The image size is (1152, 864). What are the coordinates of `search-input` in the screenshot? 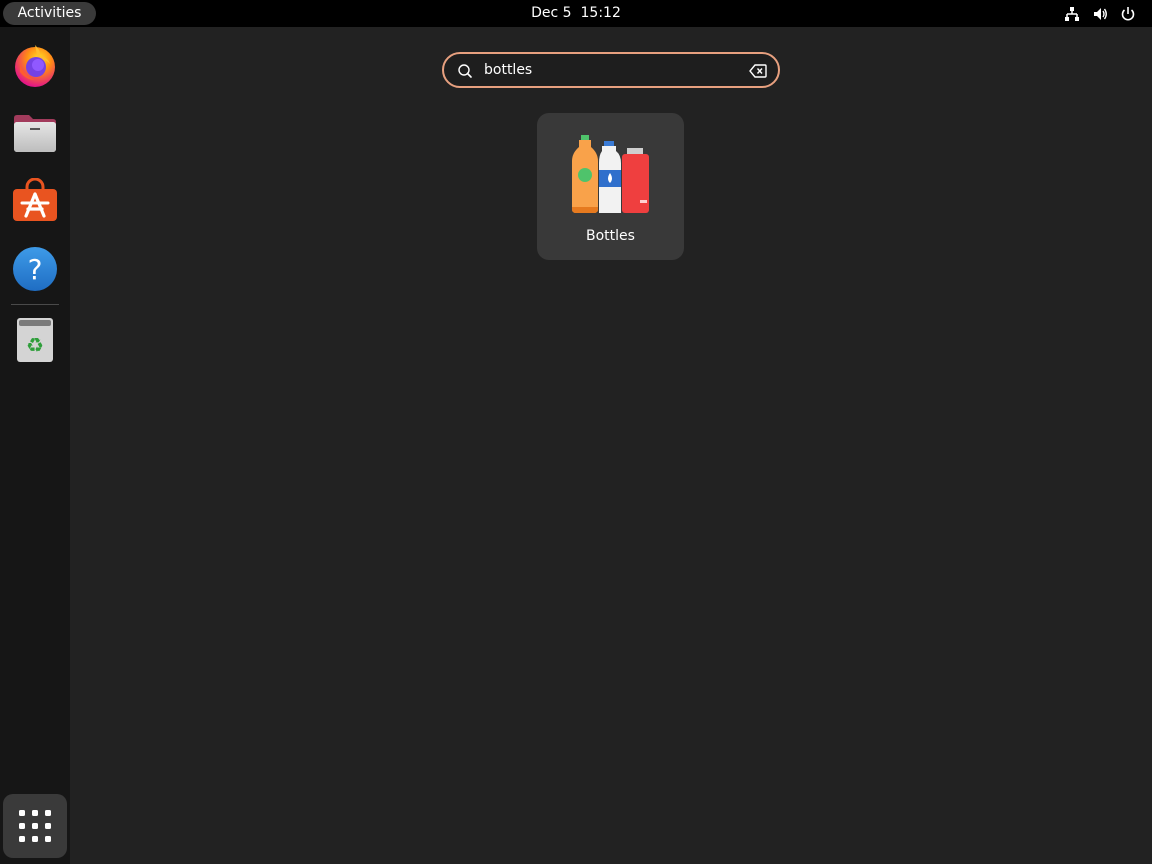 It's located at (609, 70).